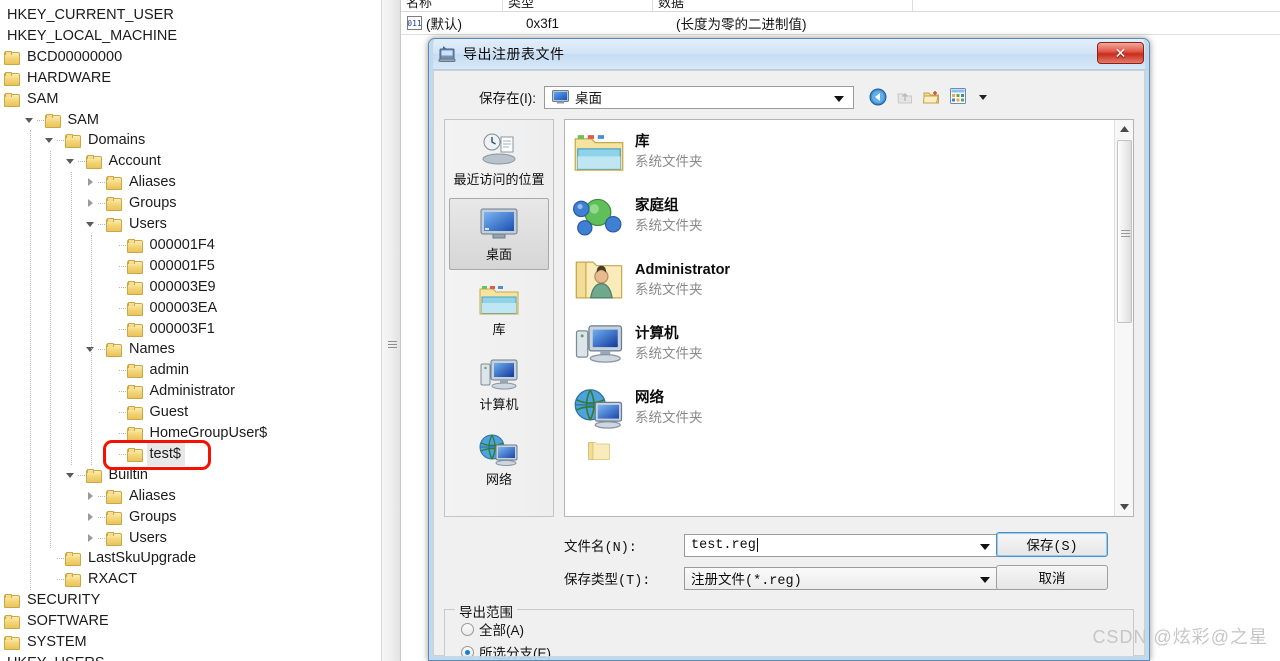 The width and height of the screenshot is (1280, 661). I want to click on new-folder-icon, so click(931, 97).